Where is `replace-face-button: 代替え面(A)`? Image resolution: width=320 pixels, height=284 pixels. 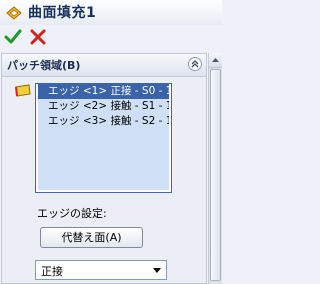
replace-face-button: 代替え面(A) is located at coordinates (91, 237).